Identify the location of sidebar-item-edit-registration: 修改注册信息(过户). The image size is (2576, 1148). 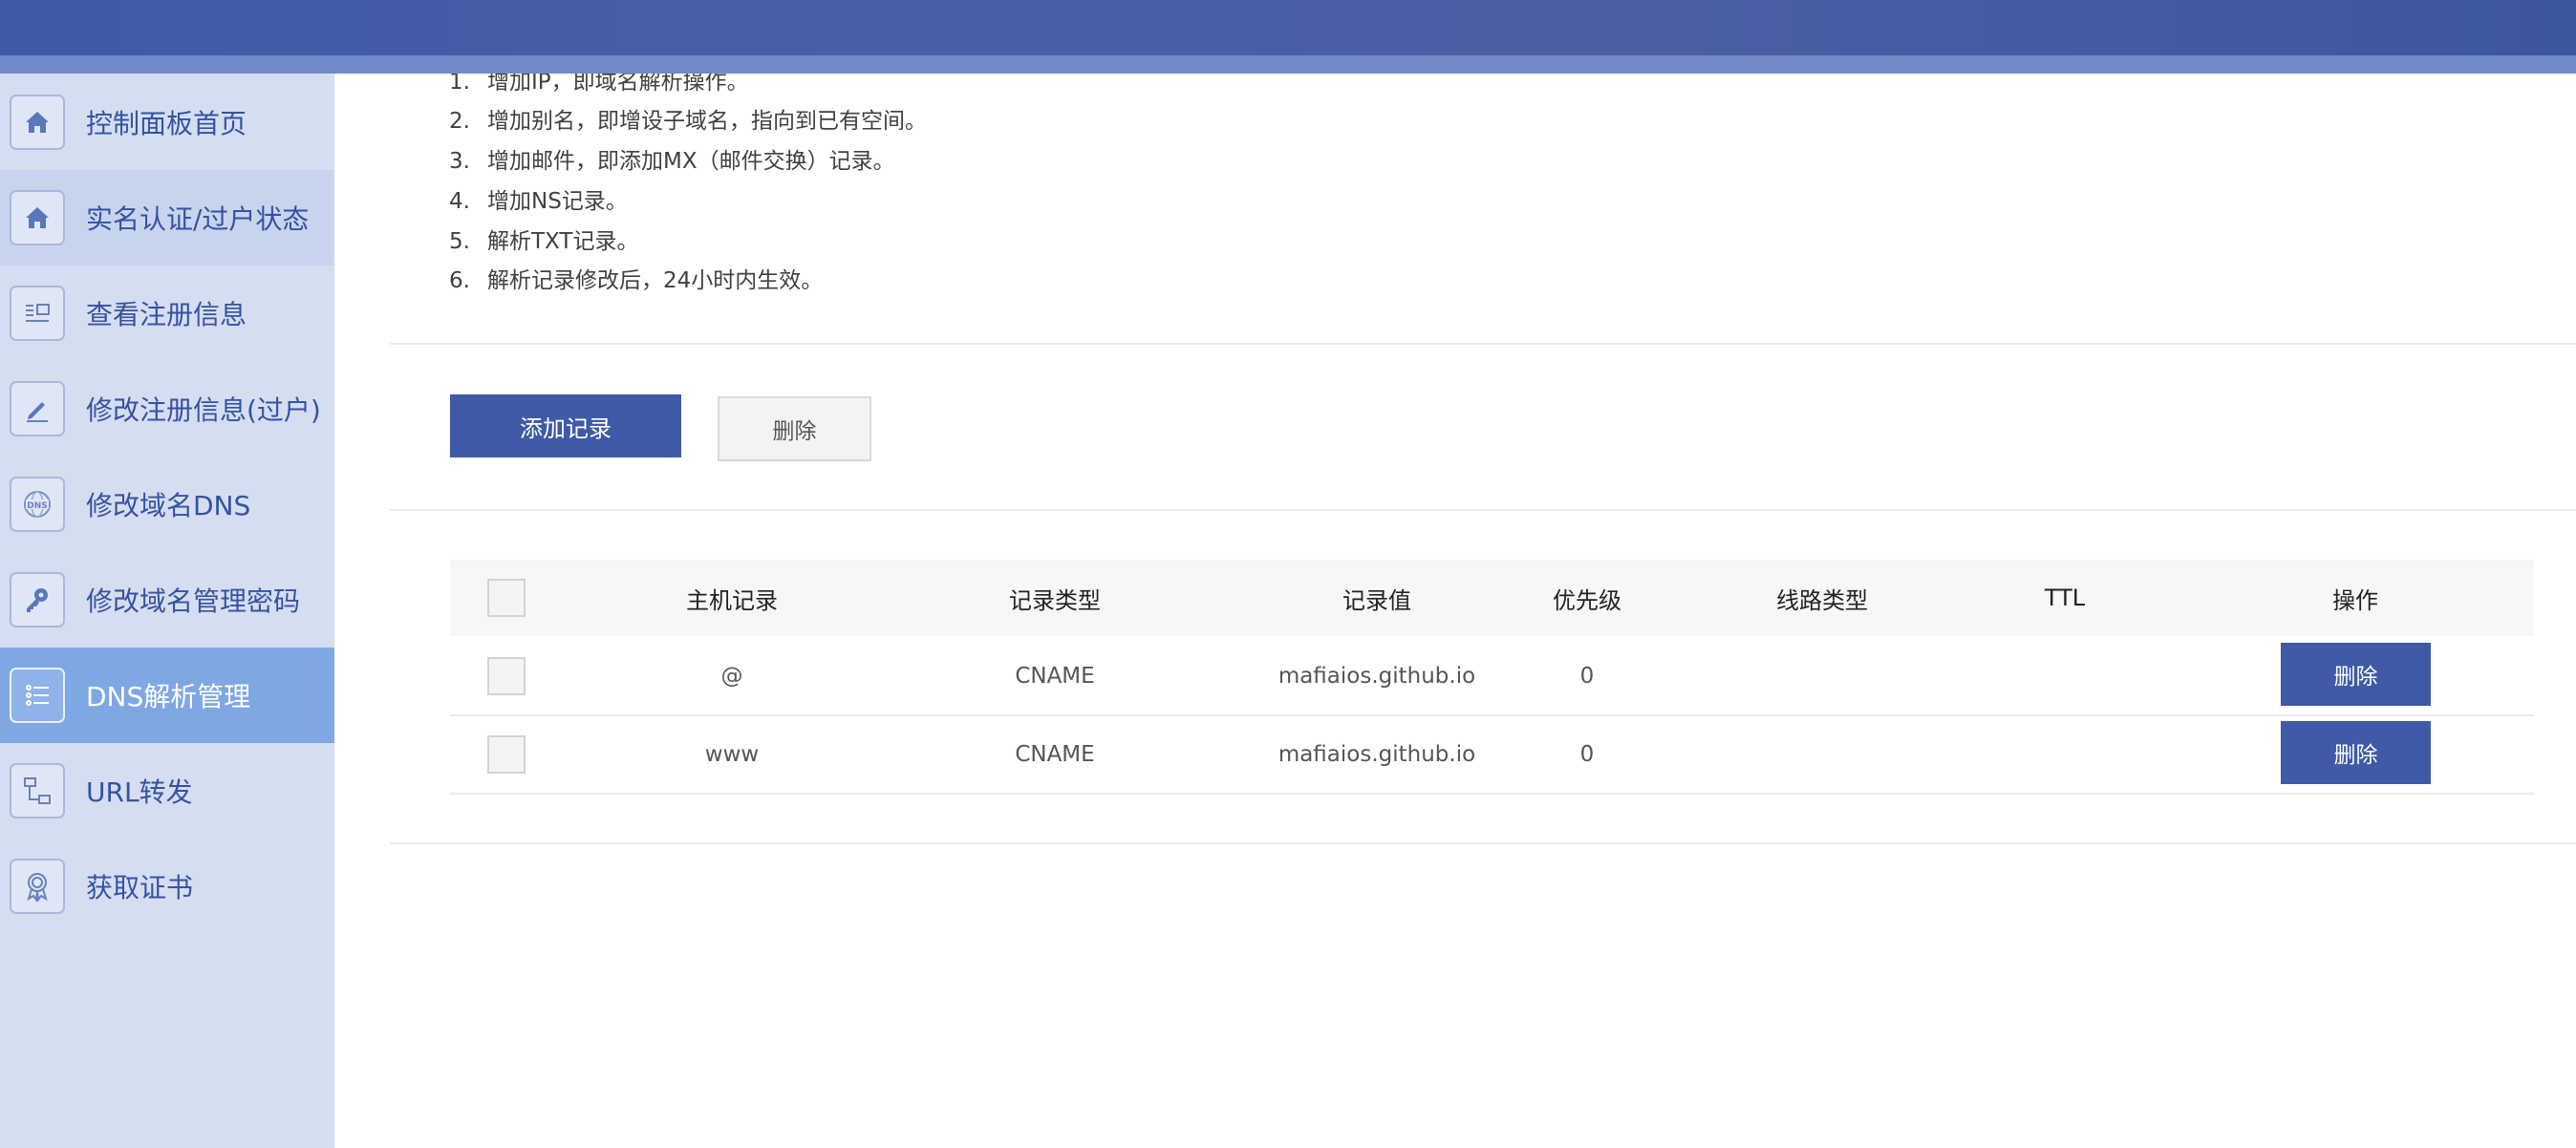
(167, 409).